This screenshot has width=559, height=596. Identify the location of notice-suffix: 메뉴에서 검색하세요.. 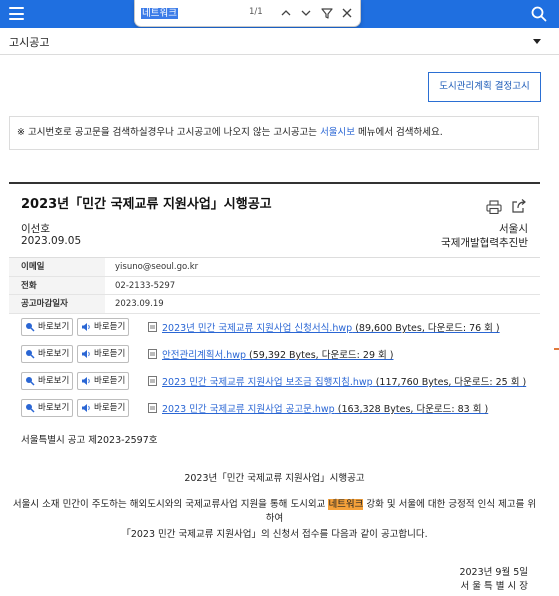
(399, 132).